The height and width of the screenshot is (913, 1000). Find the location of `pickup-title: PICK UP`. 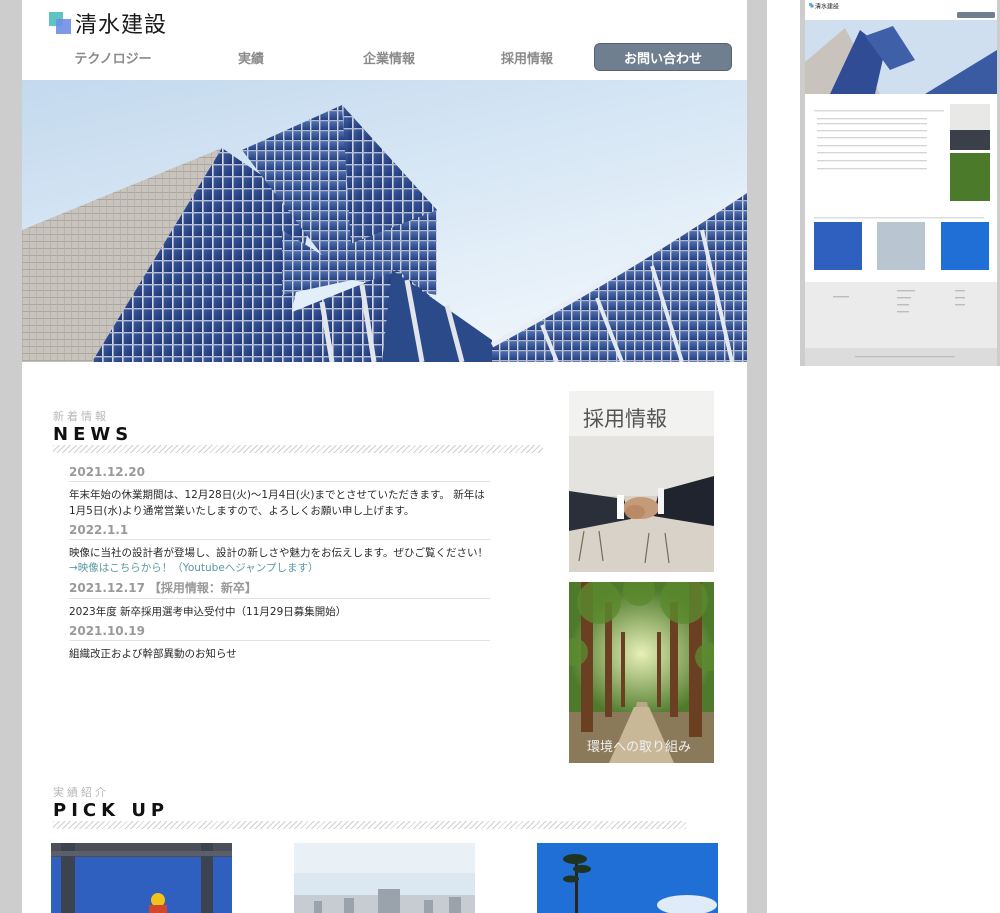

pickup-title: PICK UP is located at coordinates (111, 810).